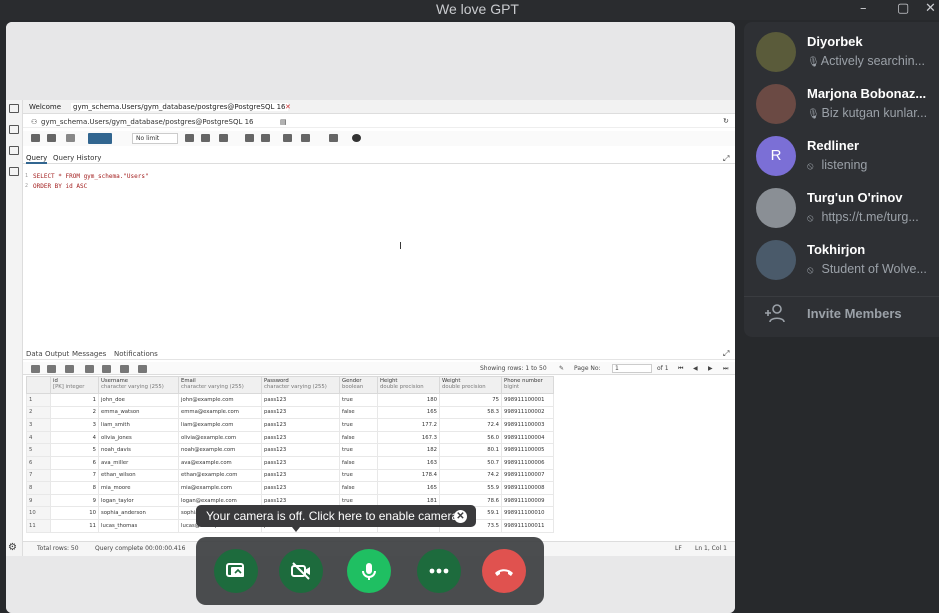 The width and height of the screenshot is (939, 613). Describe the element at coordinates (470, 400) in the screenshot. I see `table-cell: 75` at that location.